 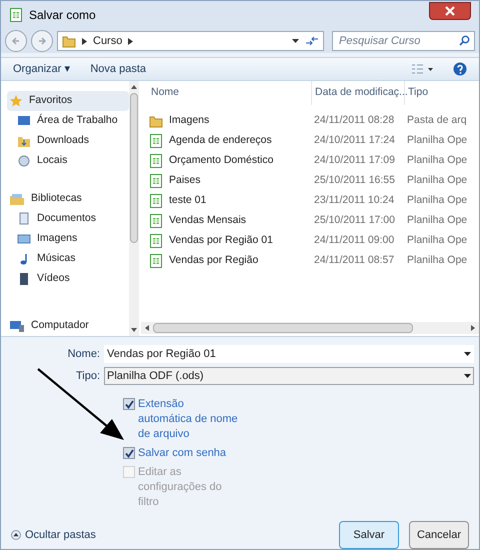 What do you see at coordinates (107, 41) in the screenshot?
I see `breadcrumb-item: Curso` at bounding box center [107, 41].